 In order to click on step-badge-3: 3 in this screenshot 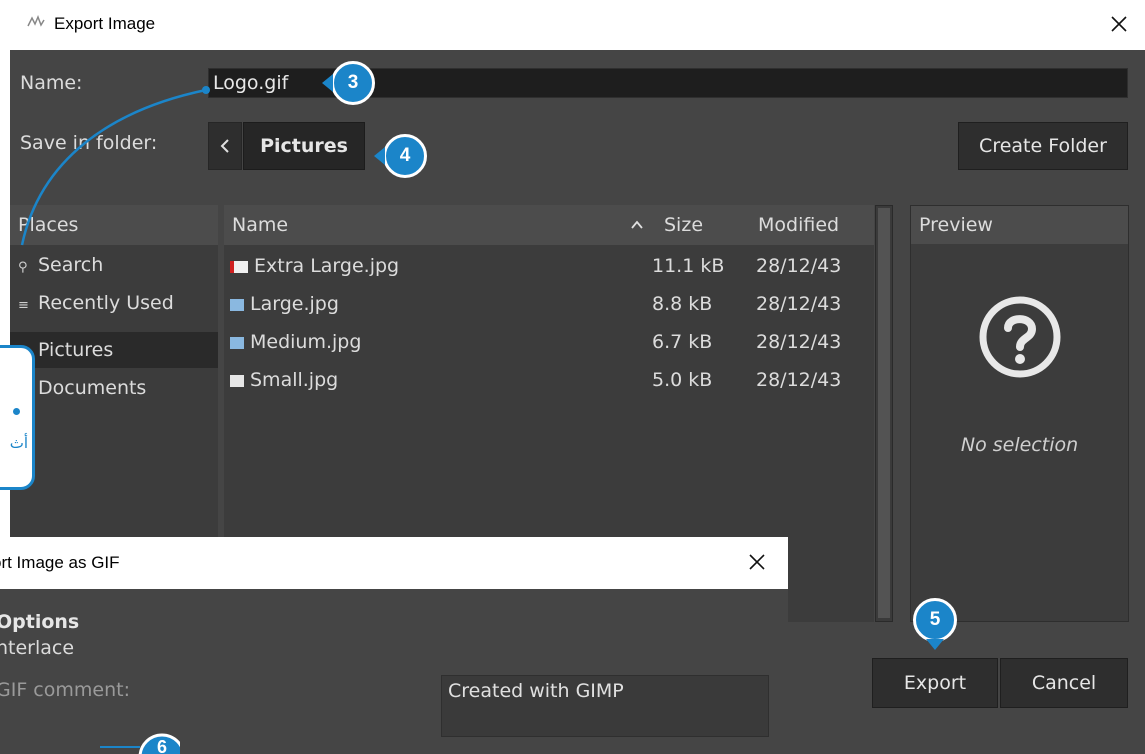, I will do `click(348, 83)`.